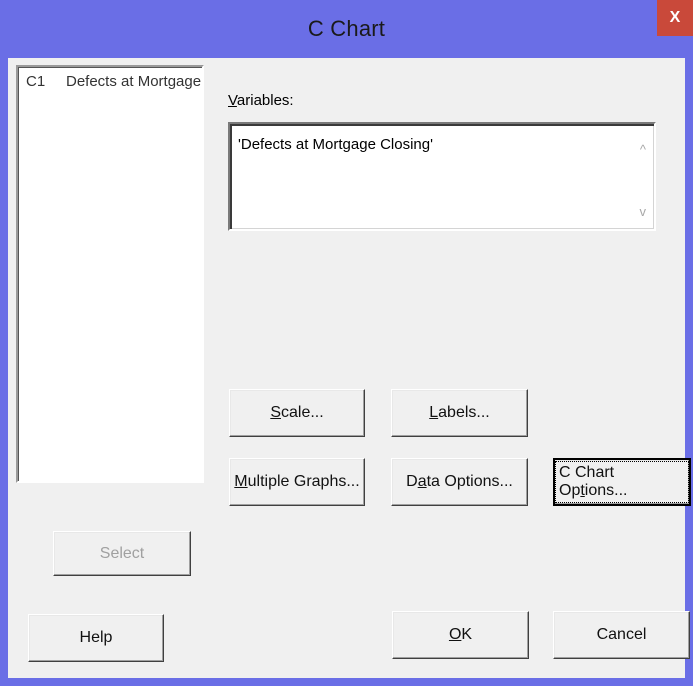  I want to click on scroll-down-icon: v, so click(643, 211).